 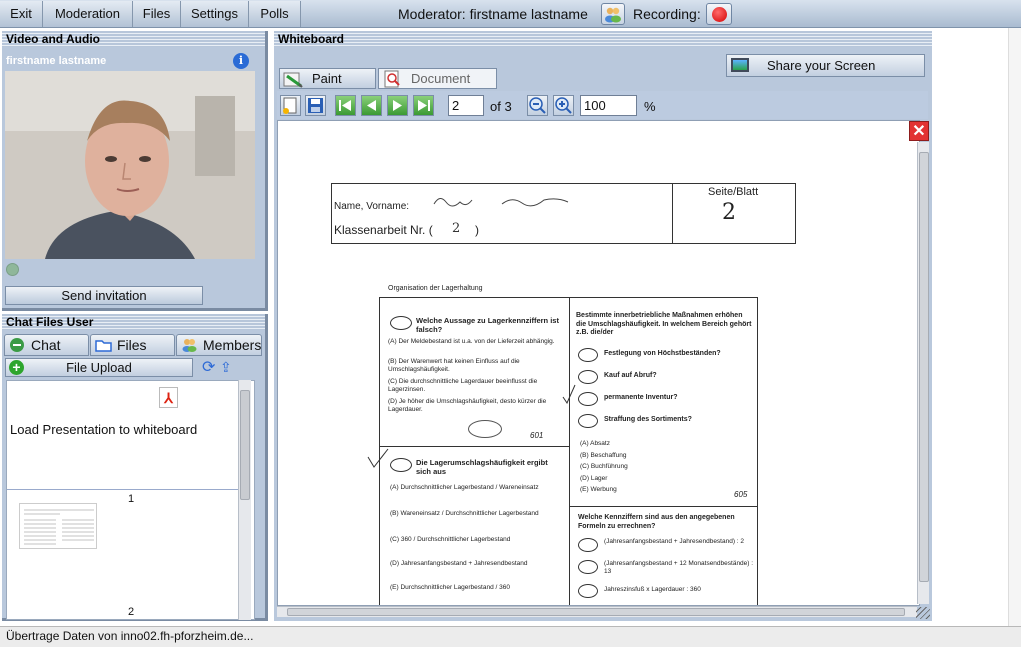 What do you see at coordinates (641, 397) in the screenshot?
I see `q2-option: permanente Inventur?` at bounding box center [641, 397].